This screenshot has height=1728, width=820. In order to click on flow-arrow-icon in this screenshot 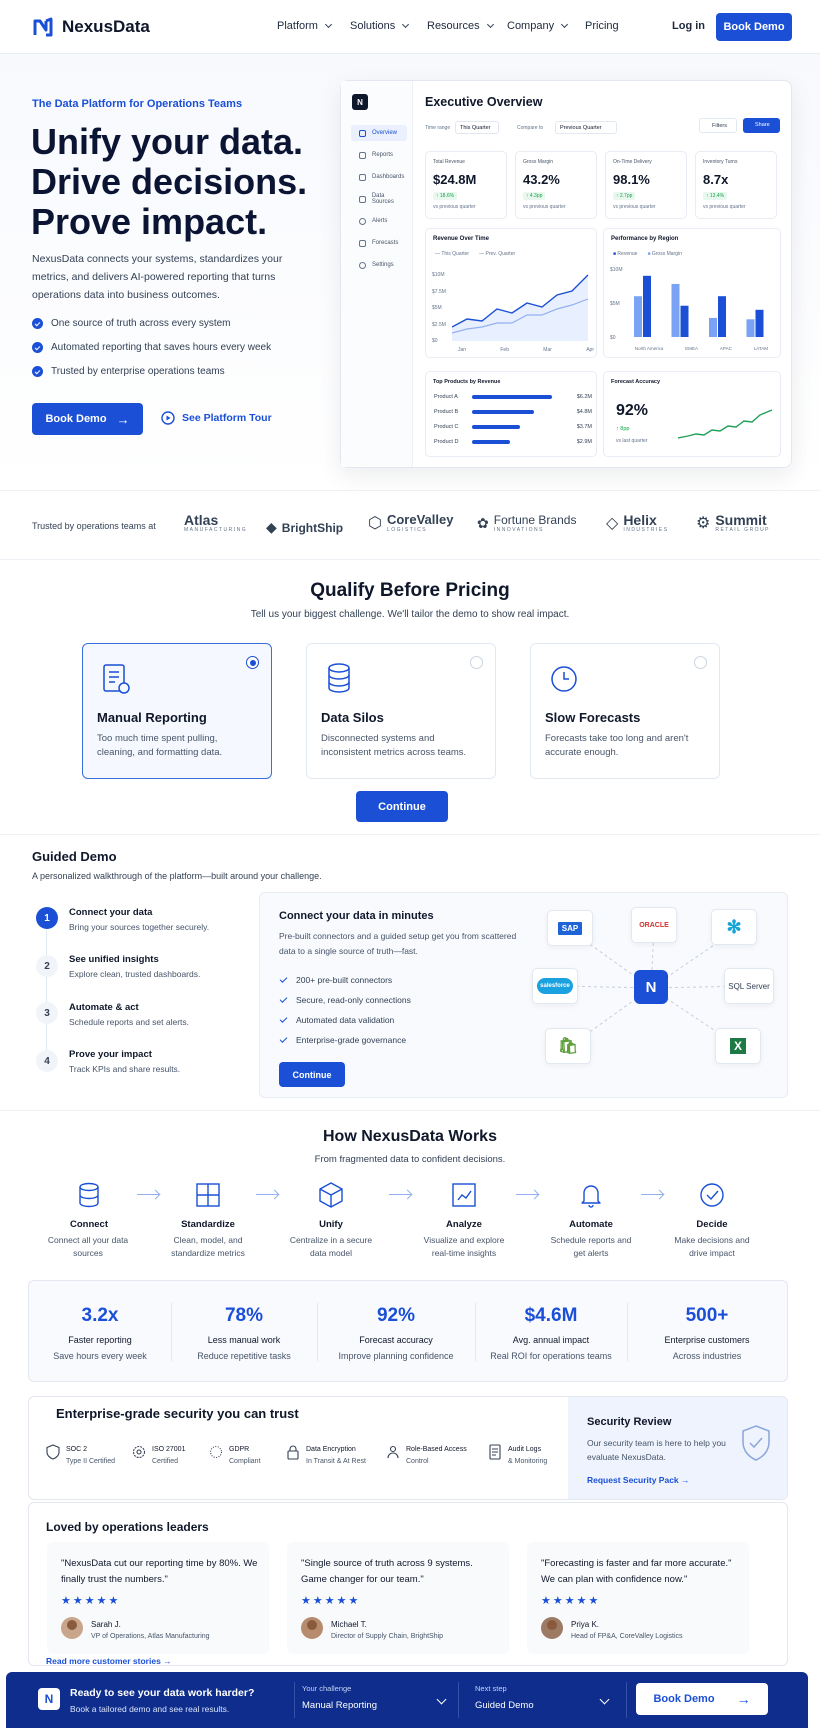, I will do `click(267, 1195)`.